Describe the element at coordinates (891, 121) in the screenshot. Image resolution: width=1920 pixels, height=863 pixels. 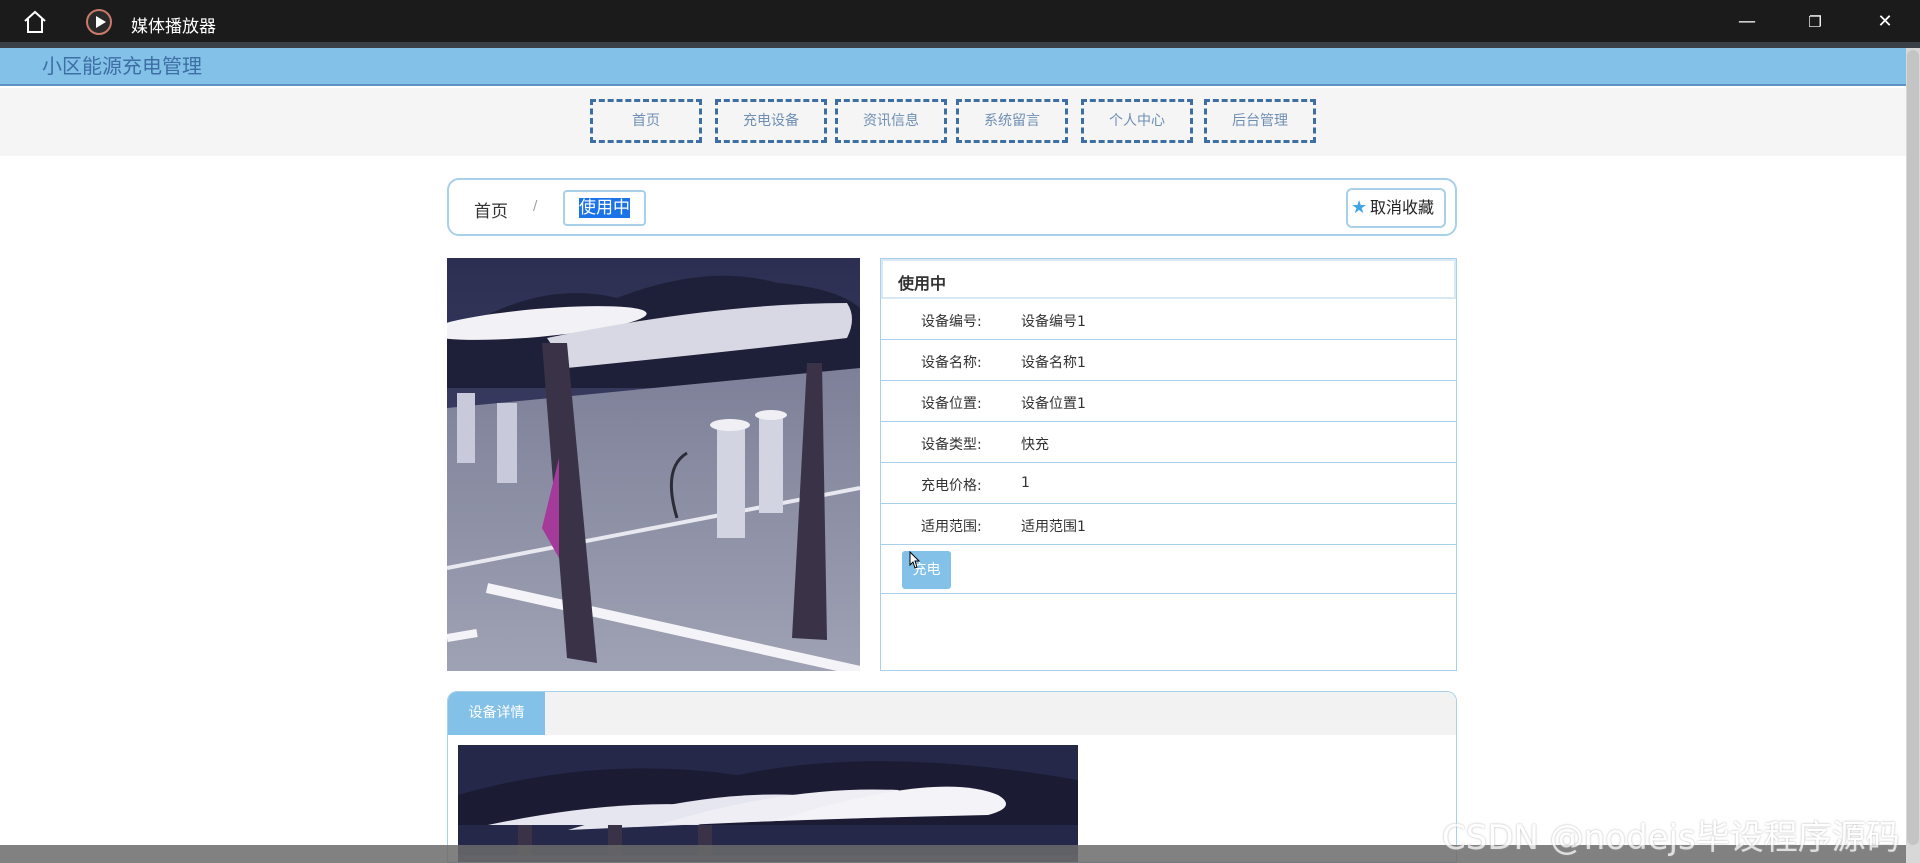
I see `nav-item-news: 资讯信息` at that location.